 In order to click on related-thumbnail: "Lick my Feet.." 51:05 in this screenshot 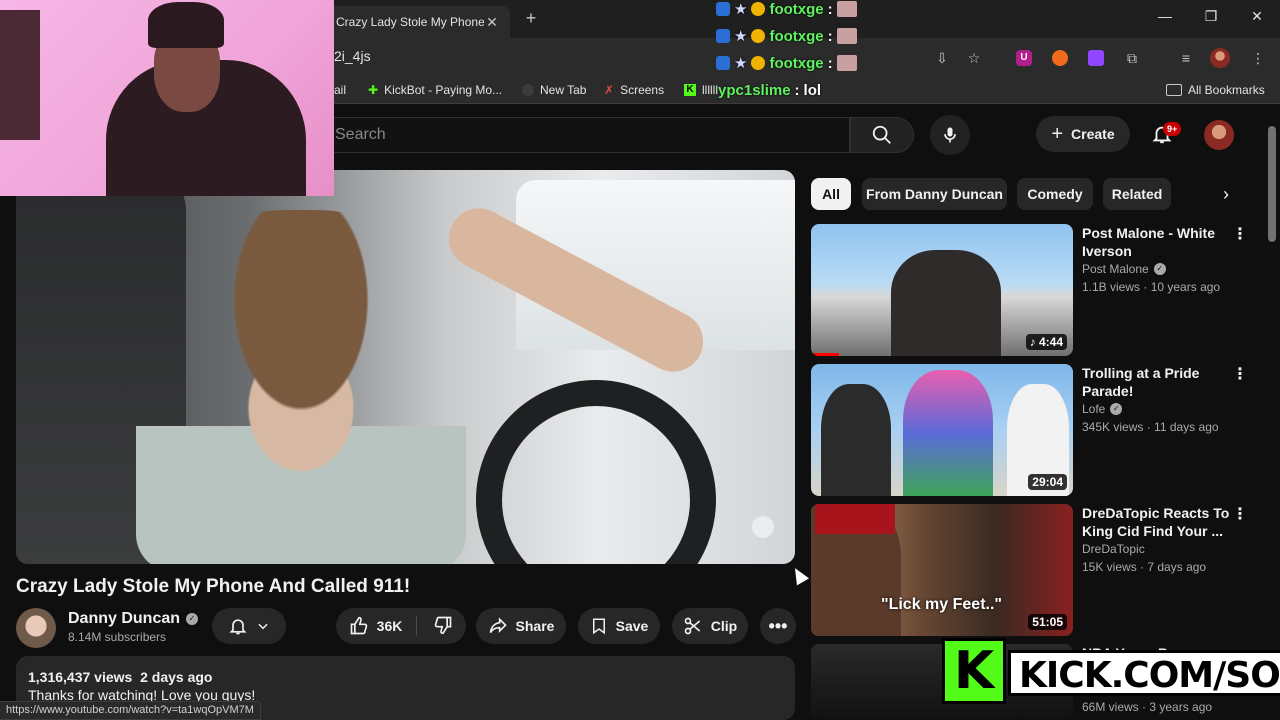, I will do `click(942, 570)`.